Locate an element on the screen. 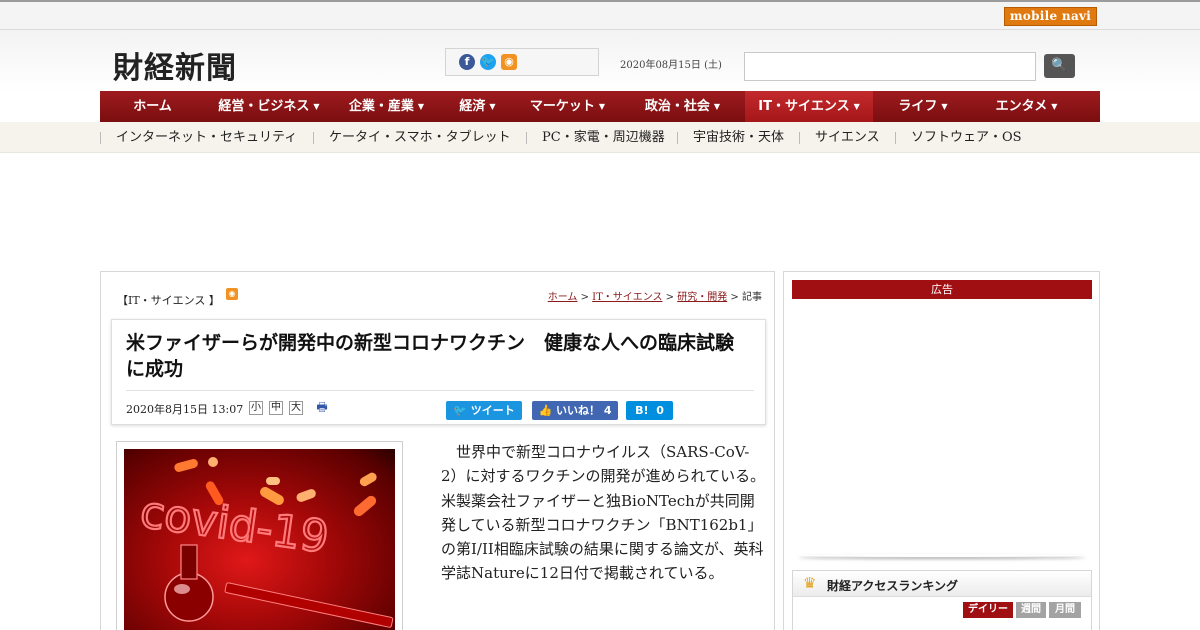 The height and width of the screenshot is (630, 1200). article-category: 【IT・サイエンス 】 is located at coordinates (168, 300).